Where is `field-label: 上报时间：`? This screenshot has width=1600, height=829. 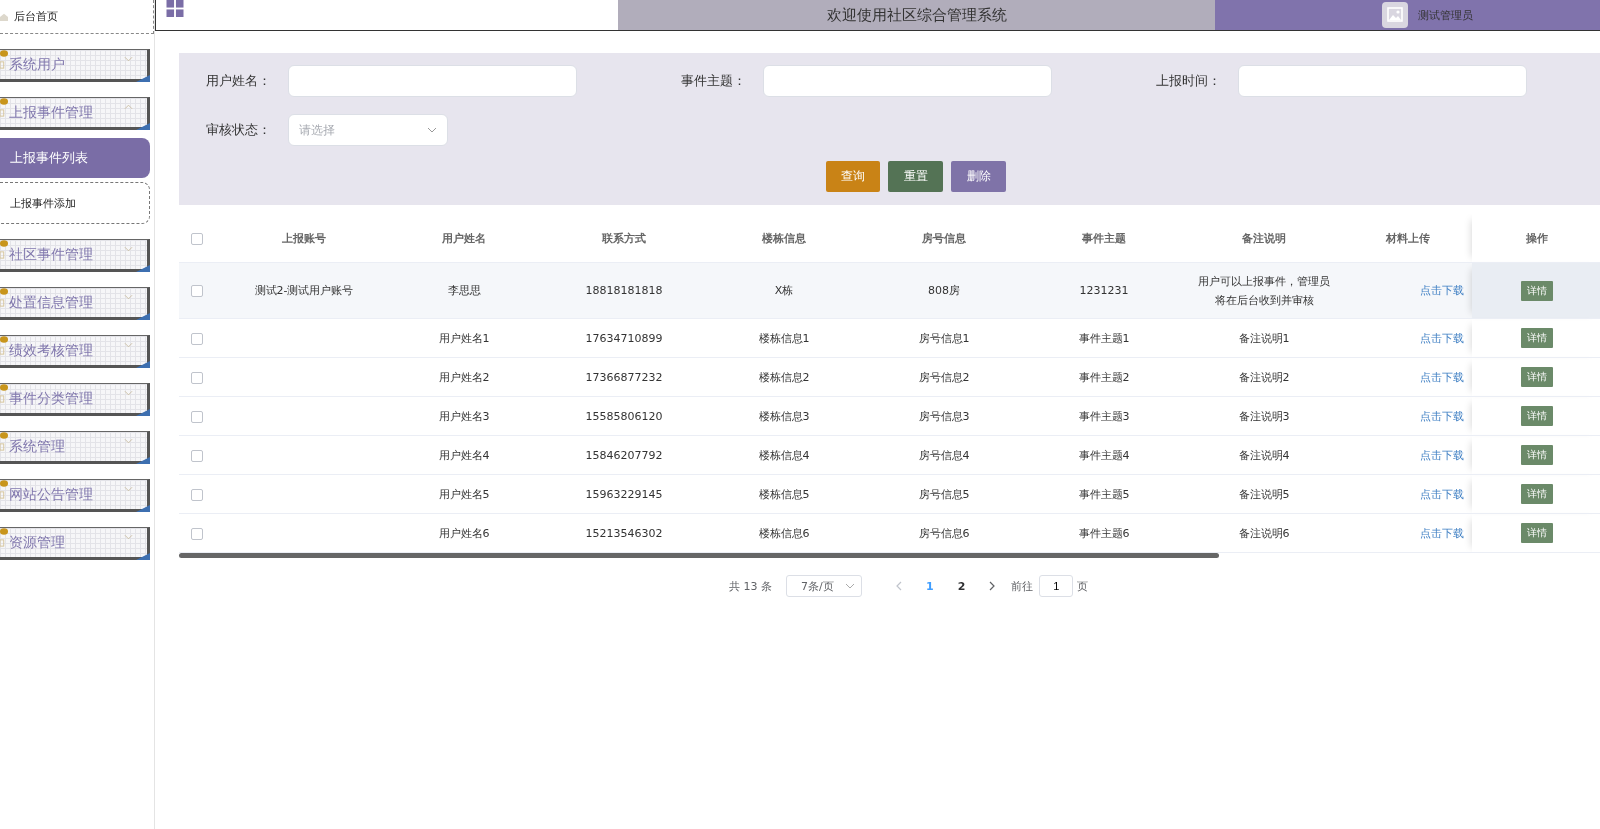 field-label: 上报时间： is located at coordinates (1189, 81).